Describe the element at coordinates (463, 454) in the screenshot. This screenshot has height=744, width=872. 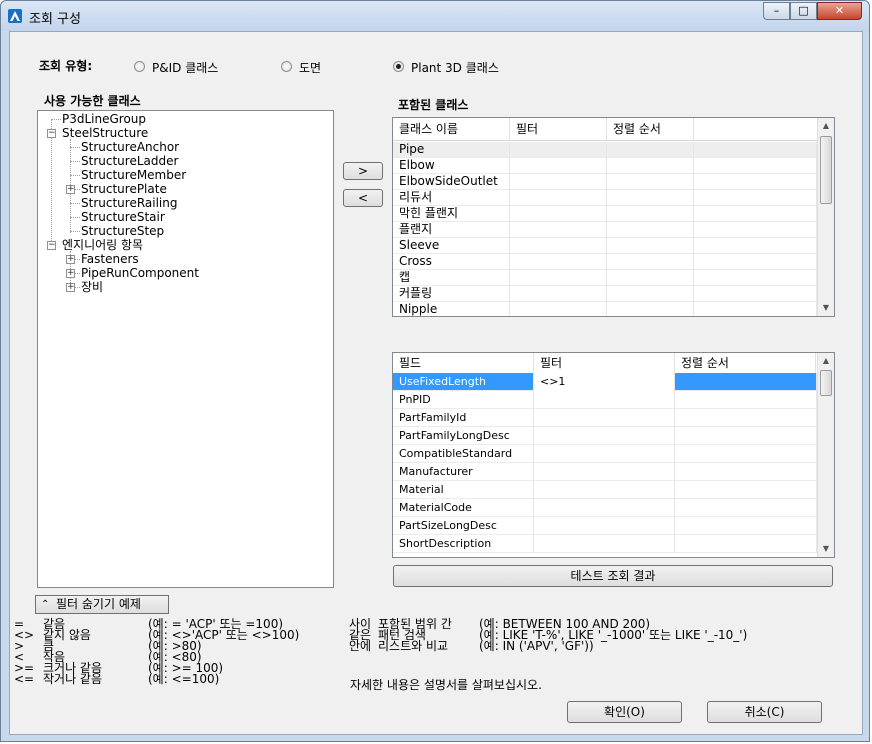
I see `field-name-cell: CompatibleStandard` at that location.